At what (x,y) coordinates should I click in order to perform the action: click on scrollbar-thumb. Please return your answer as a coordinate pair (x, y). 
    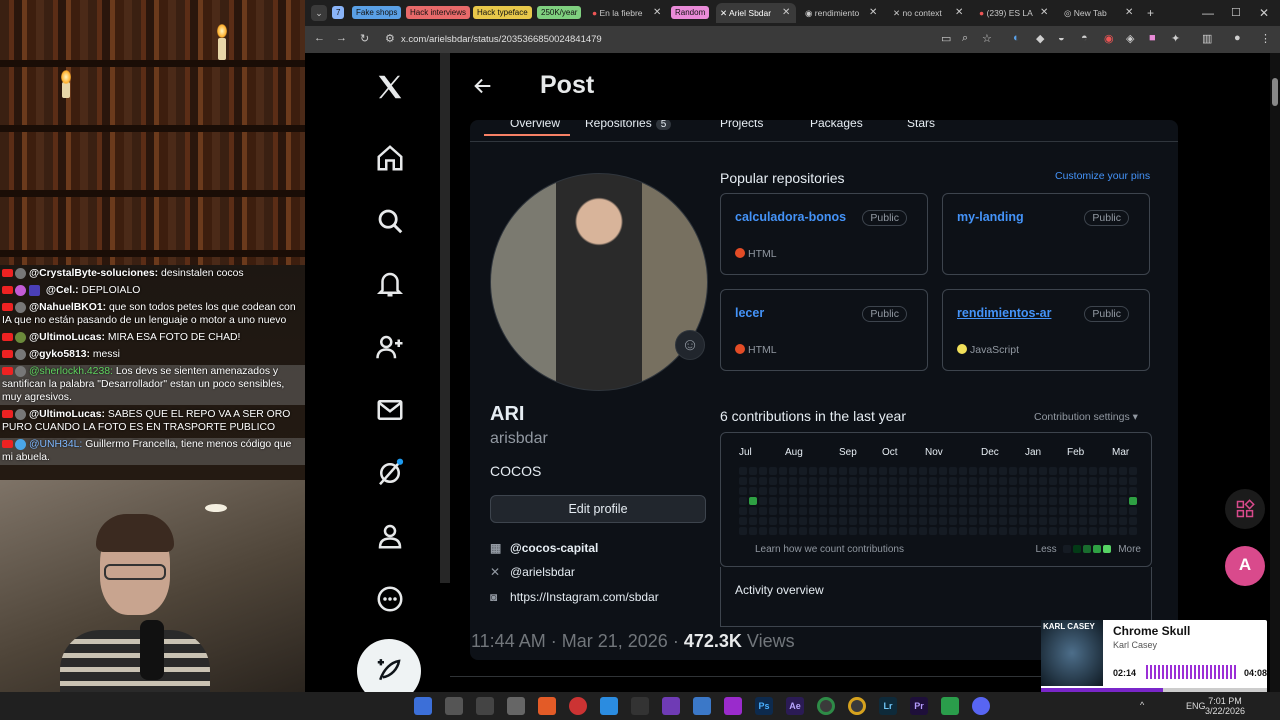
    Looking at the image, I should click on (1275, 92).